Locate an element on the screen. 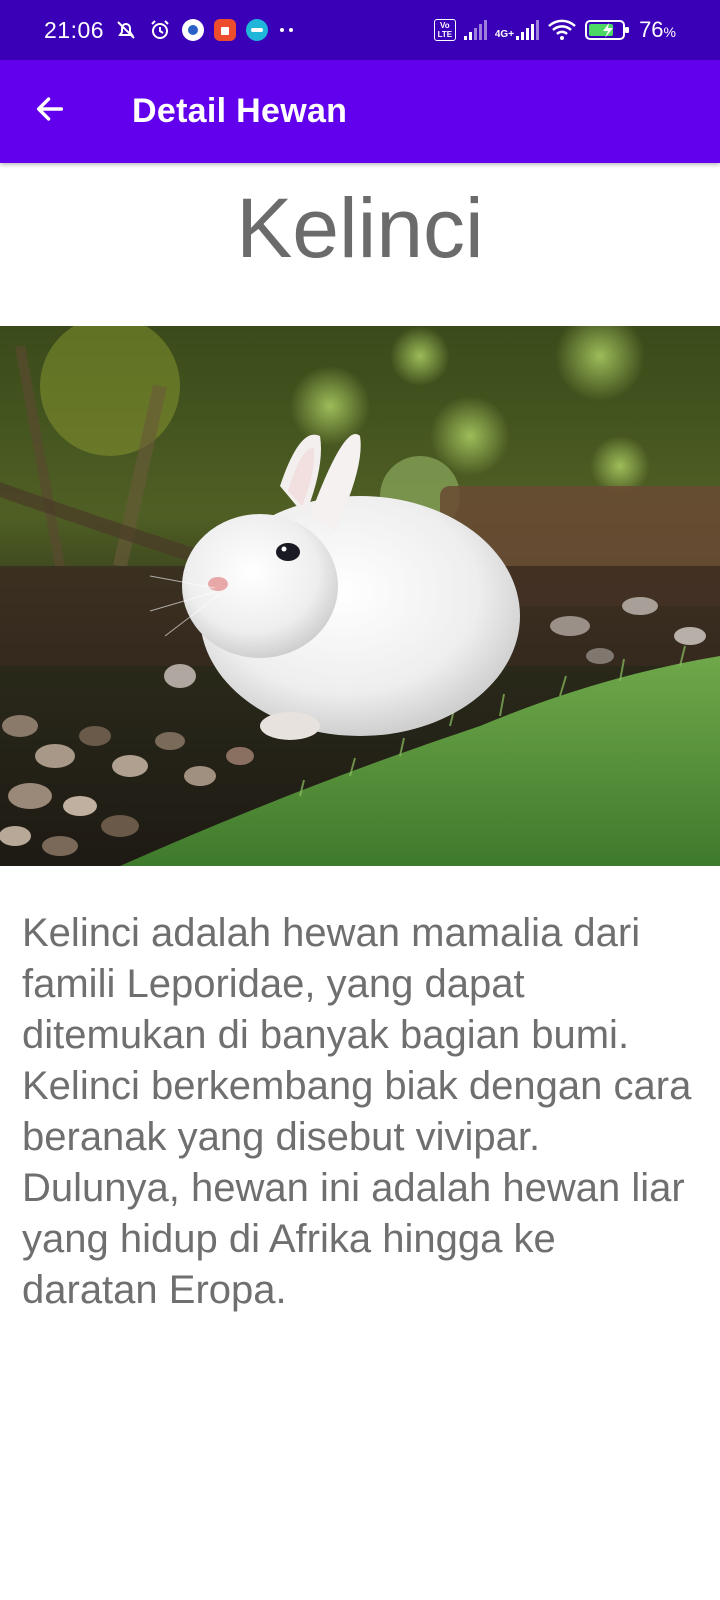  shopee-icon is located at coordinates (225, 30).